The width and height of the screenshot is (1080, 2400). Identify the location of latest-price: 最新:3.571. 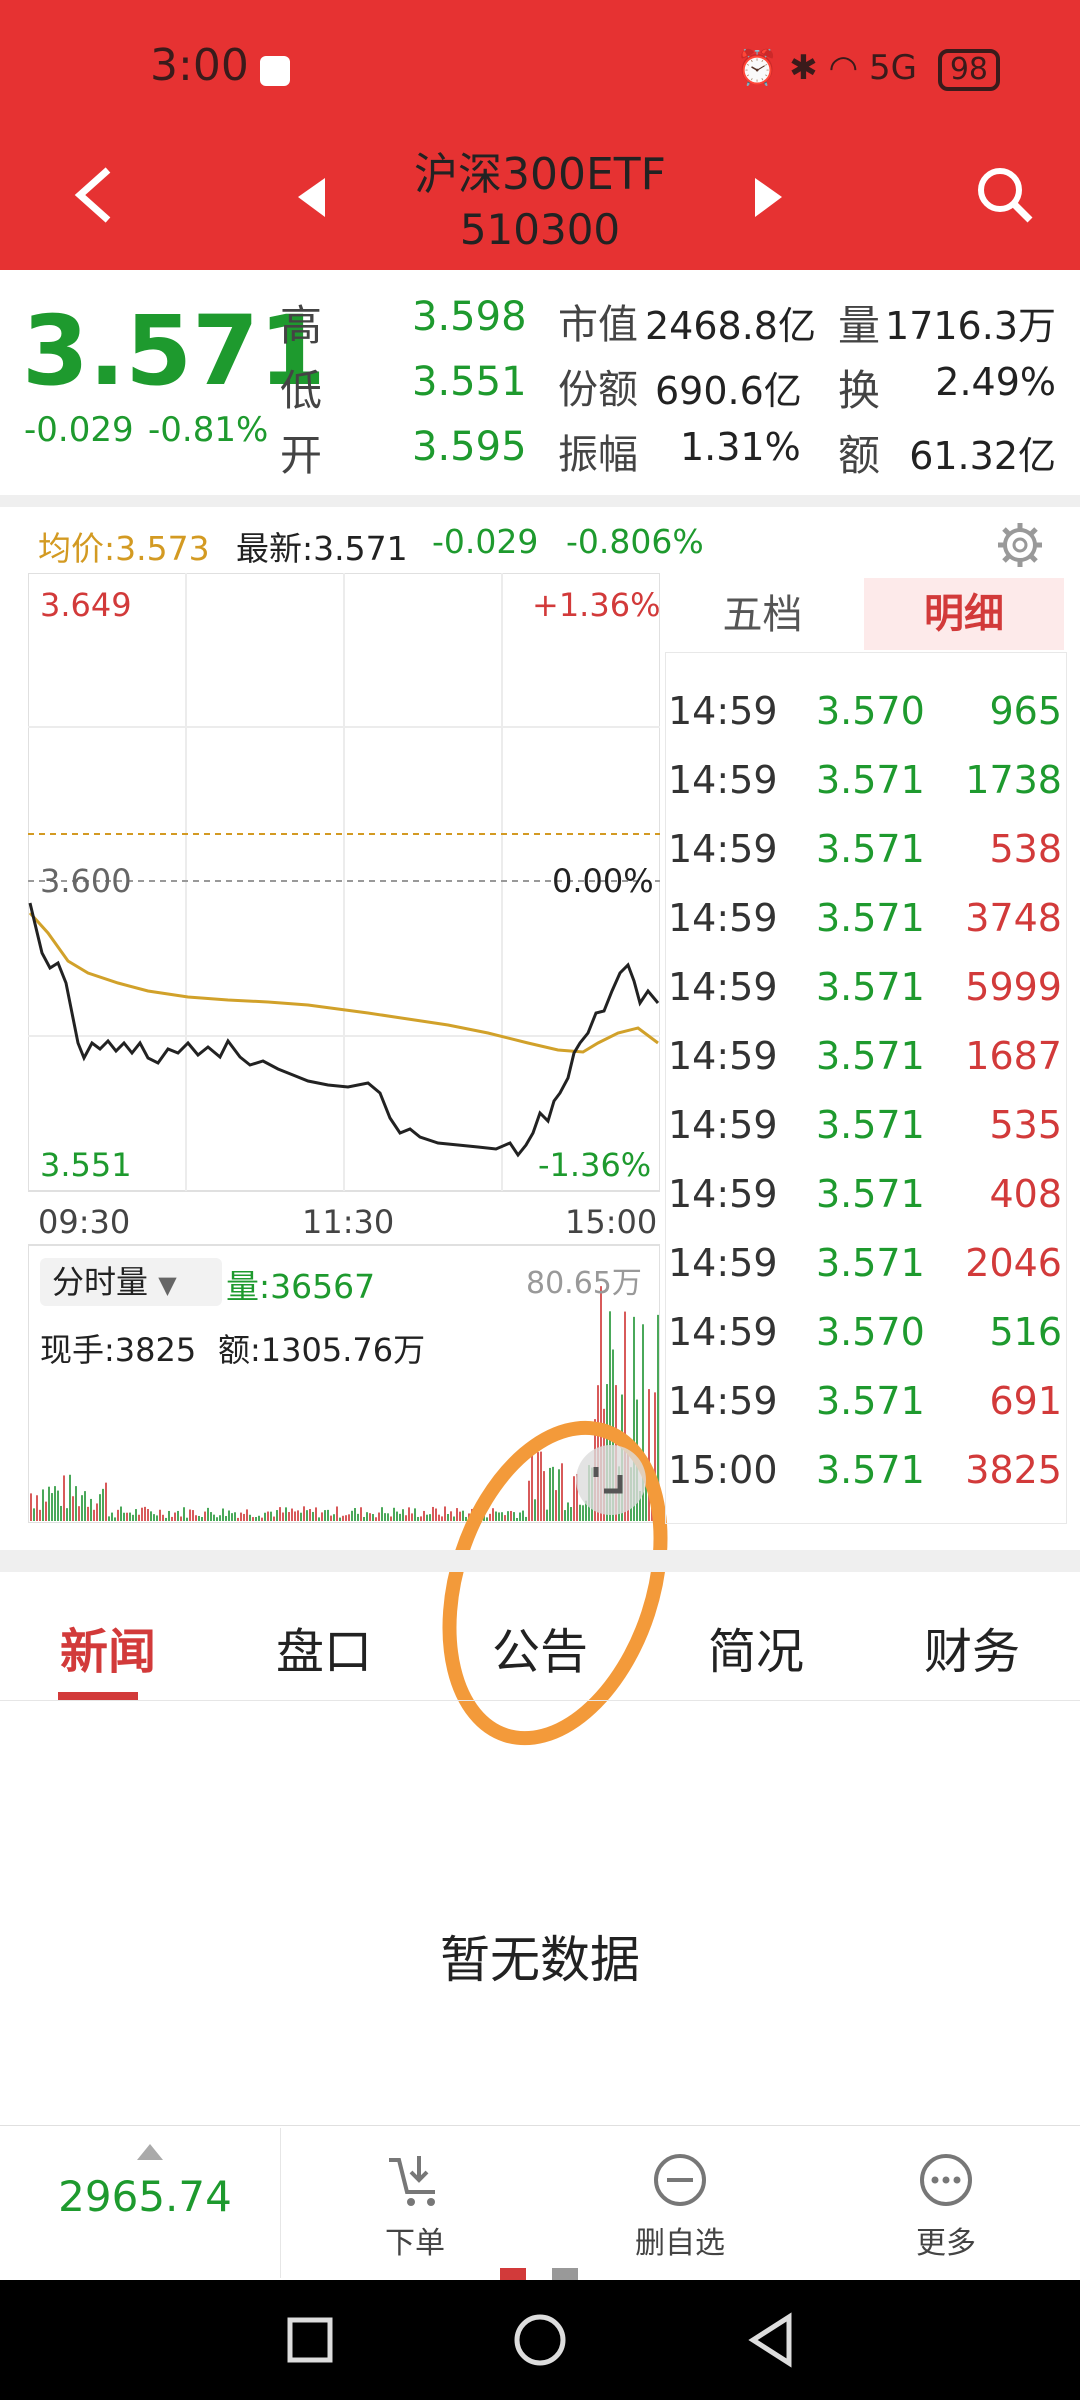
(322, 548).